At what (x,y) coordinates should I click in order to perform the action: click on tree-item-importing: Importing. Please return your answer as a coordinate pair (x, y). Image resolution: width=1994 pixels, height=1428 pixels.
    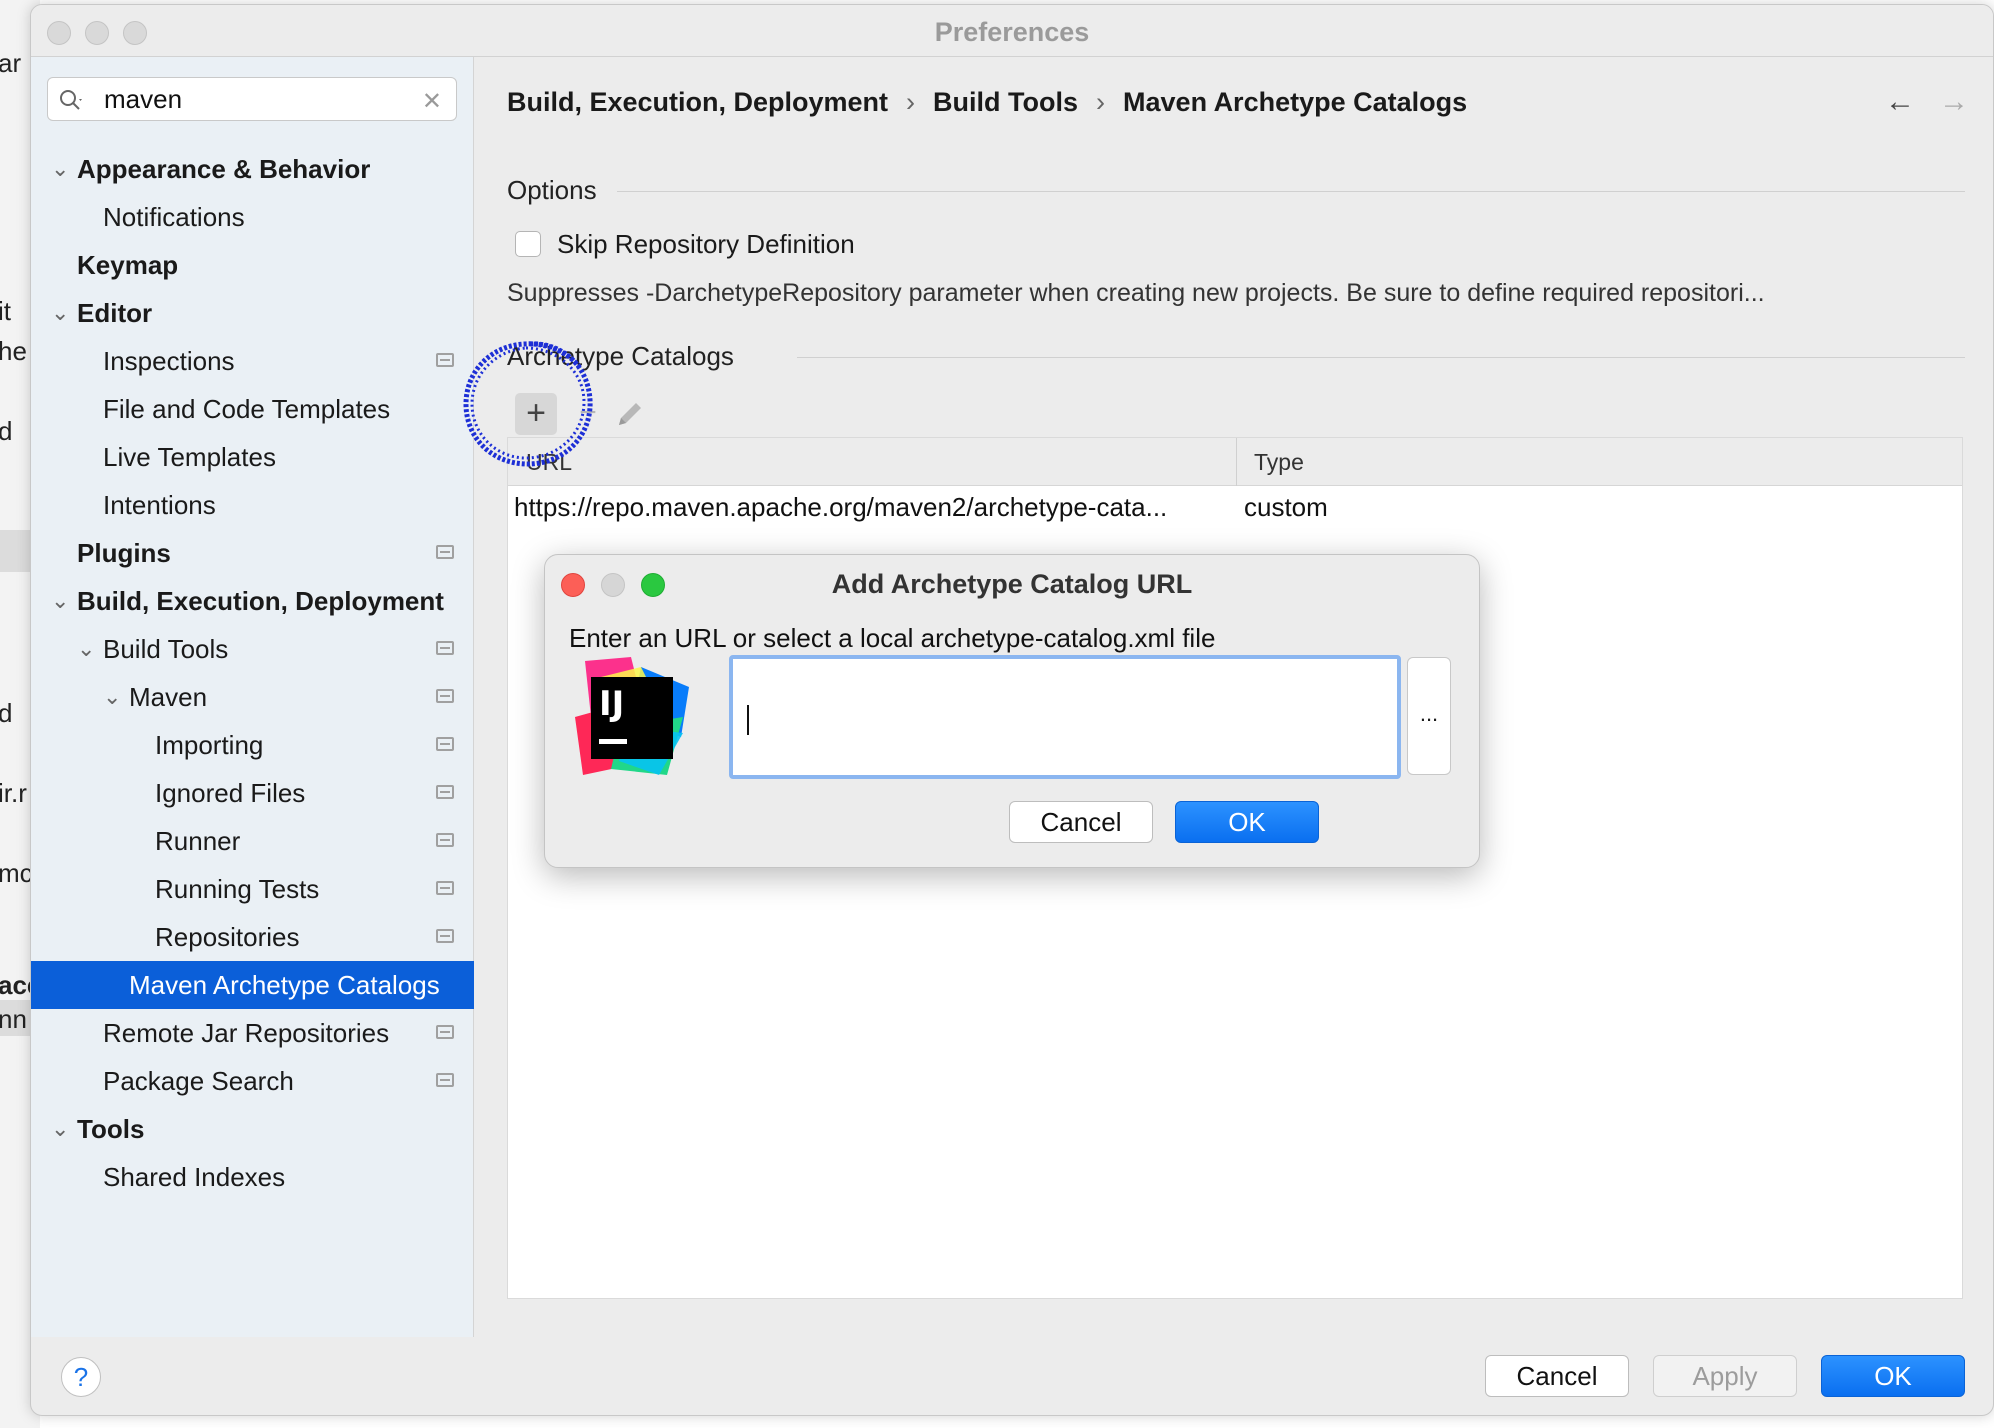
    Looking at the image, I should click on (252, 745).